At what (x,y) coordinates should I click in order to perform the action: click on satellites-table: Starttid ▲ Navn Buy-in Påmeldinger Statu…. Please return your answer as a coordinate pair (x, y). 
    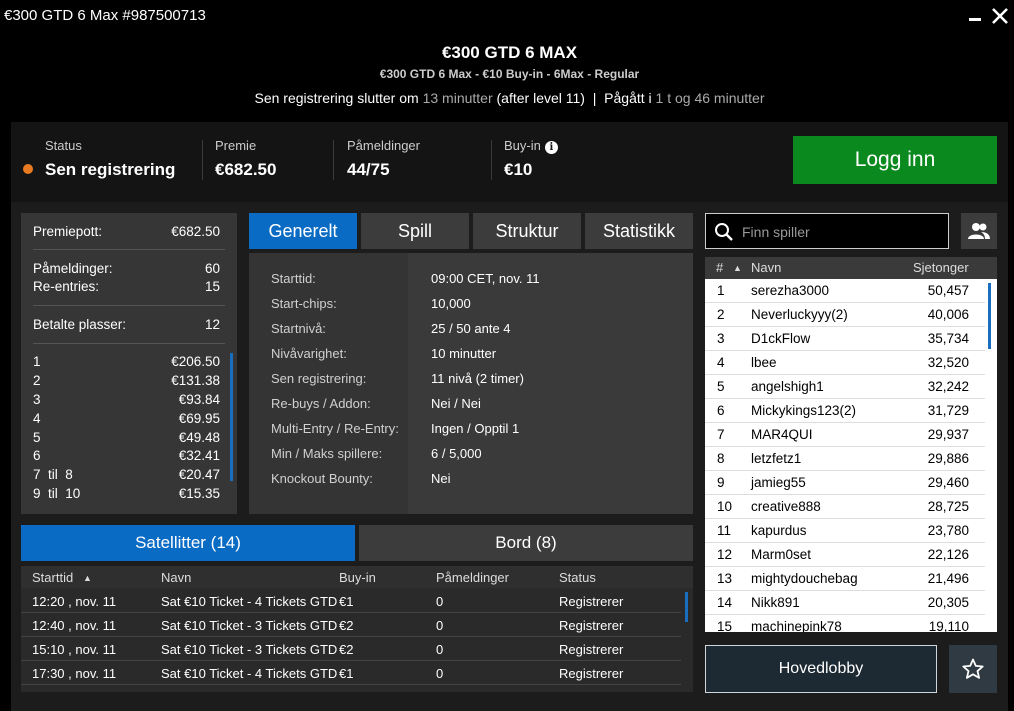
    Looking at the image, I should click on (357, 629).